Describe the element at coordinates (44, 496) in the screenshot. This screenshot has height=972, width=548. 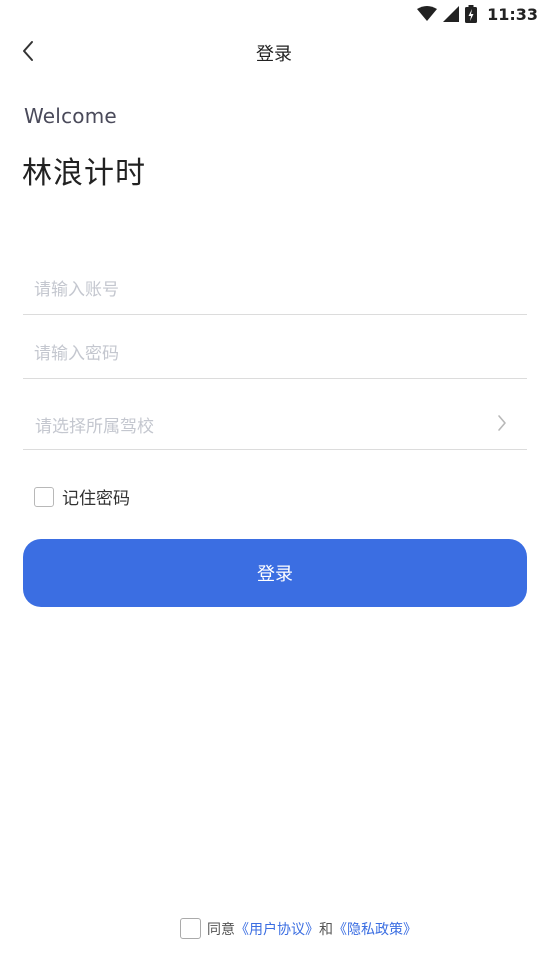
I see `remember-password-checkbox` at that location.